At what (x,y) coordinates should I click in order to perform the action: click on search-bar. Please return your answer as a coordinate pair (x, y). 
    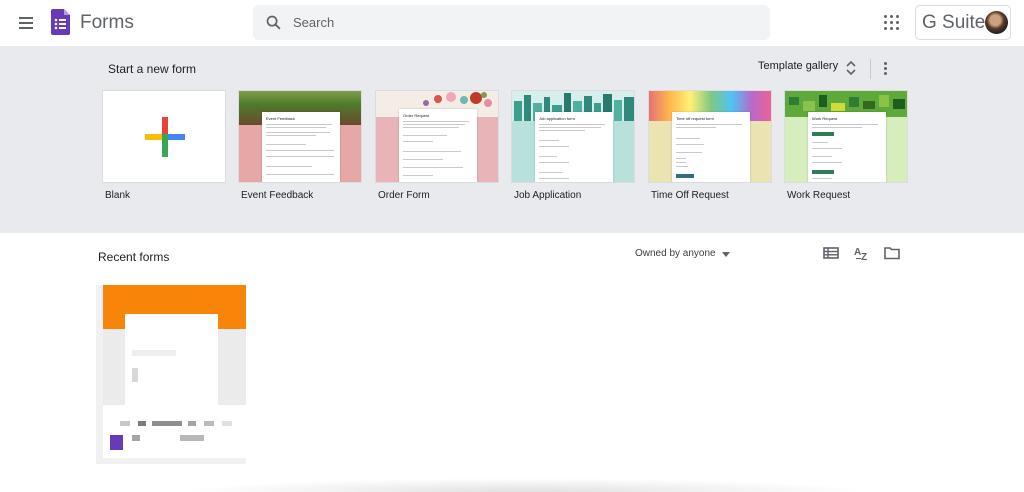
    Looking at the image, I should click on (511, 22).